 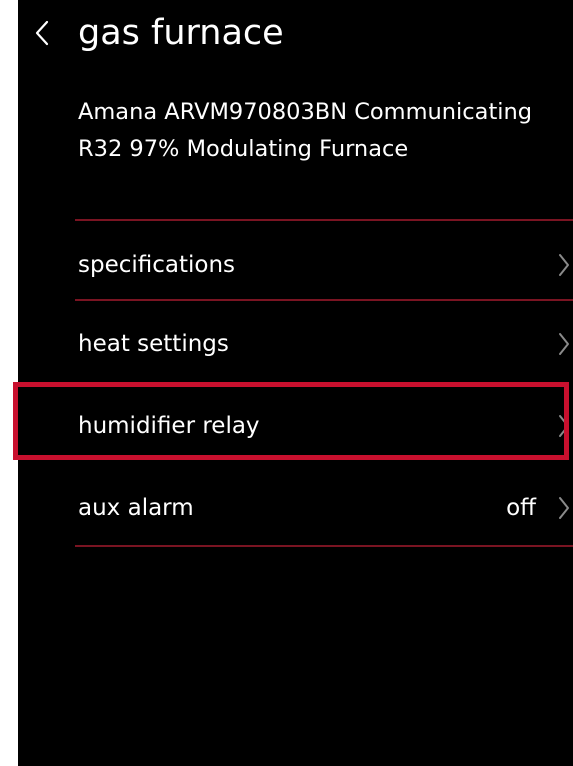 What do you see at coordinates (181, 33) in the screenshot?
I see `page-title: gas furnace` at bounding box center [181, 33].